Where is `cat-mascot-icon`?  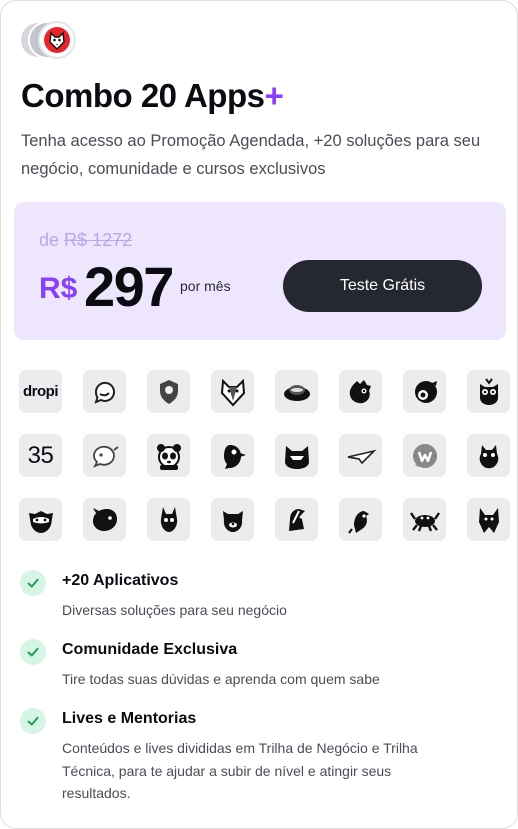 cat-mascot-icon is located at coordinates (296, 455).